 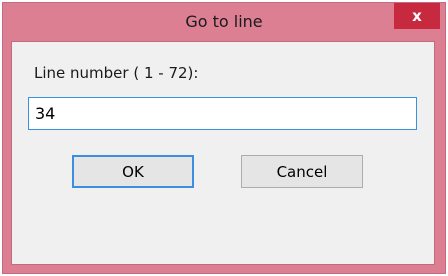 I want to click on title-bar: Go to line x, so click(x=224, y=22).